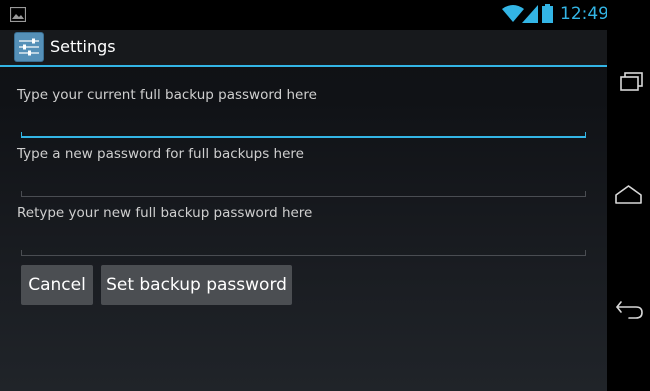  I want to click on current-password-field, so click(303, 124).